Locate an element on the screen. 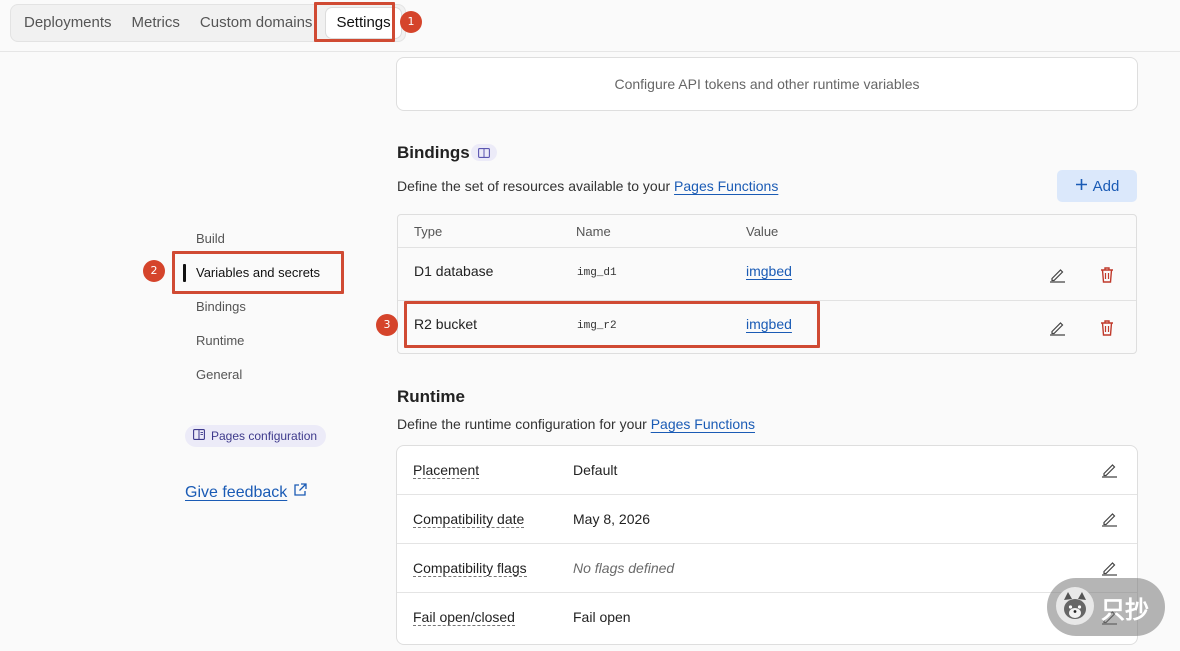 The width and height of the screenshot is (1180, 651). table-row: R2 bucket img_r2 imgbed is located at coordinates (767, 327).